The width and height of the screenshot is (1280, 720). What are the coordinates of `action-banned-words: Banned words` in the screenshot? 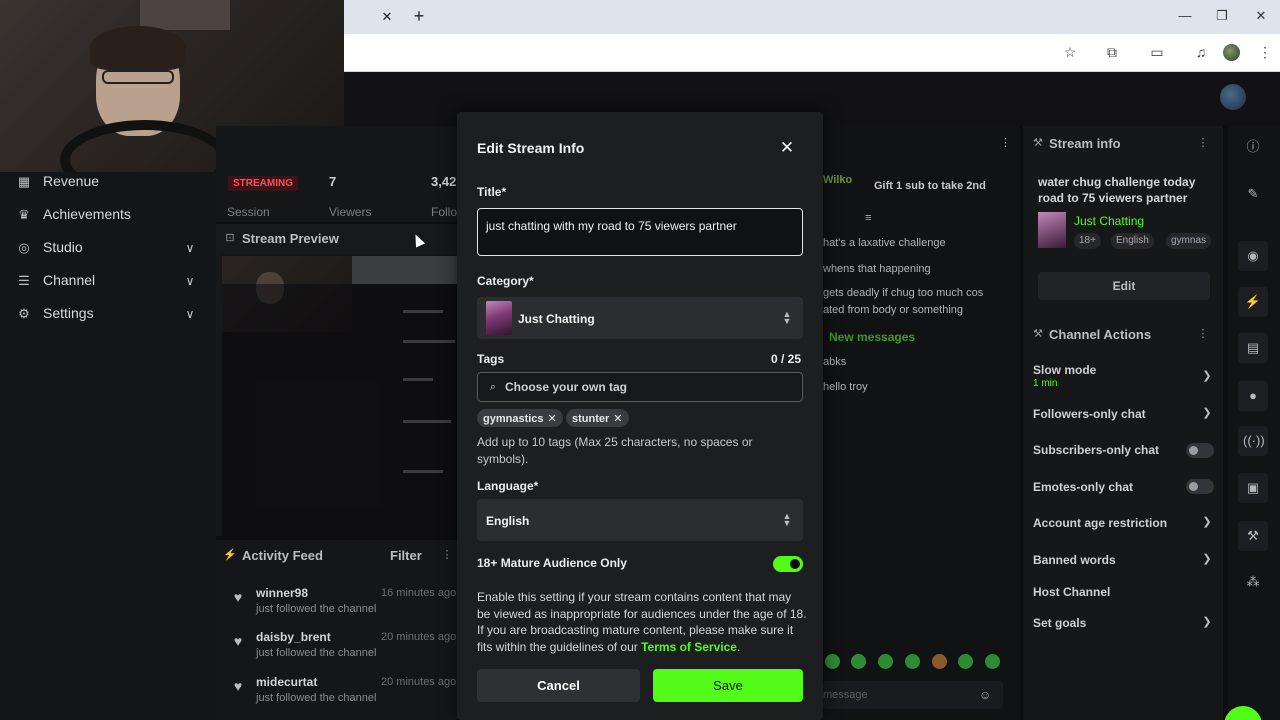 It's located at (1074, 560).